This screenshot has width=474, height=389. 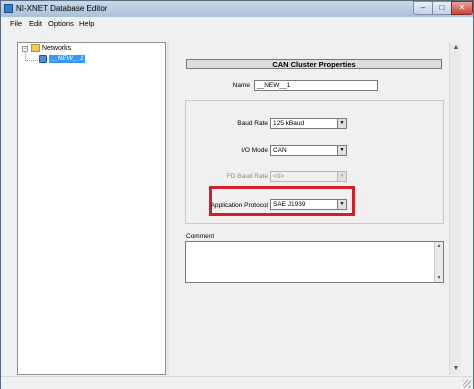 What do you see at coordinates (62, 8) in the screenshot?
I see `window-title: NI-XNET Database Editor` at bounding box center [62, 8].